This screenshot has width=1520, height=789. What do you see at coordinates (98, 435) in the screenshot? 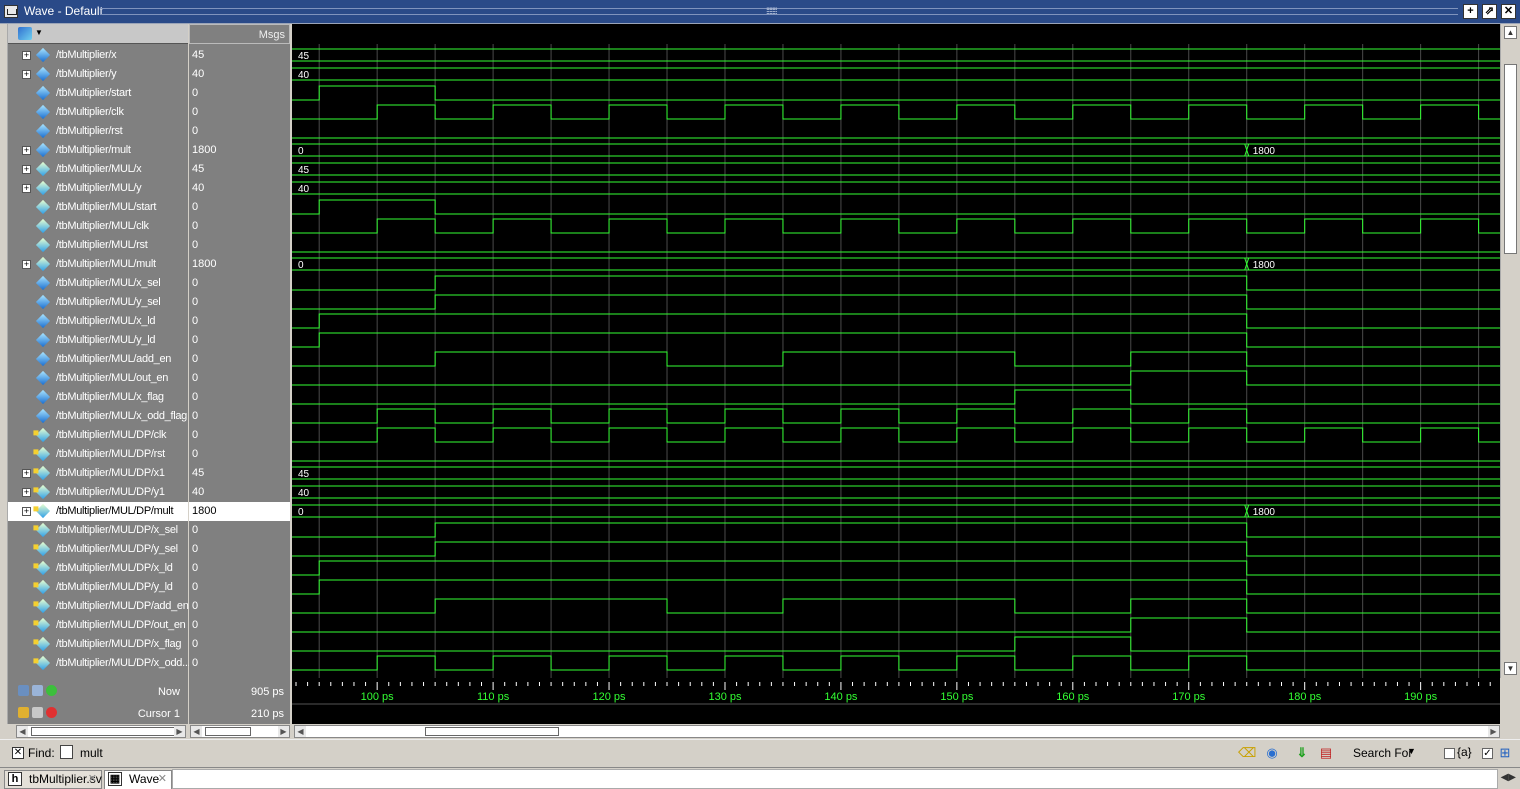
I see `signal-row: /tbMultiplier/MUL/DP/clk` at bounding box center [98, 435].